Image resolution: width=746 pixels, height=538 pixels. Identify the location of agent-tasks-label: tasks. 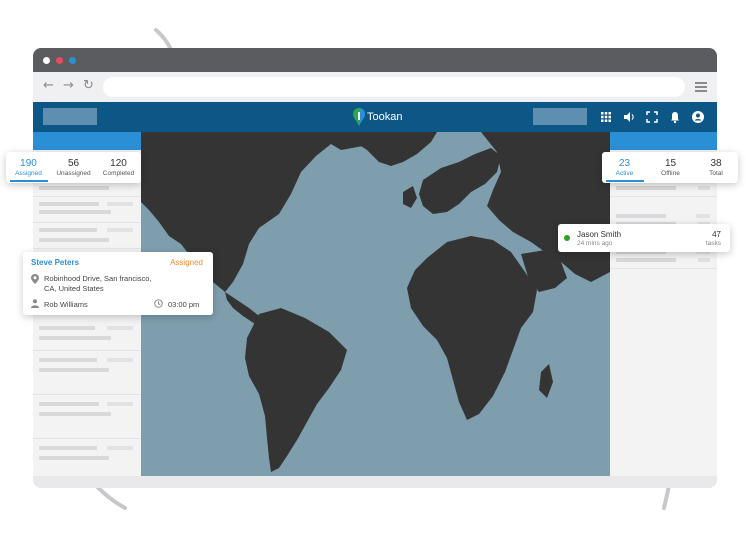
(713, 243).